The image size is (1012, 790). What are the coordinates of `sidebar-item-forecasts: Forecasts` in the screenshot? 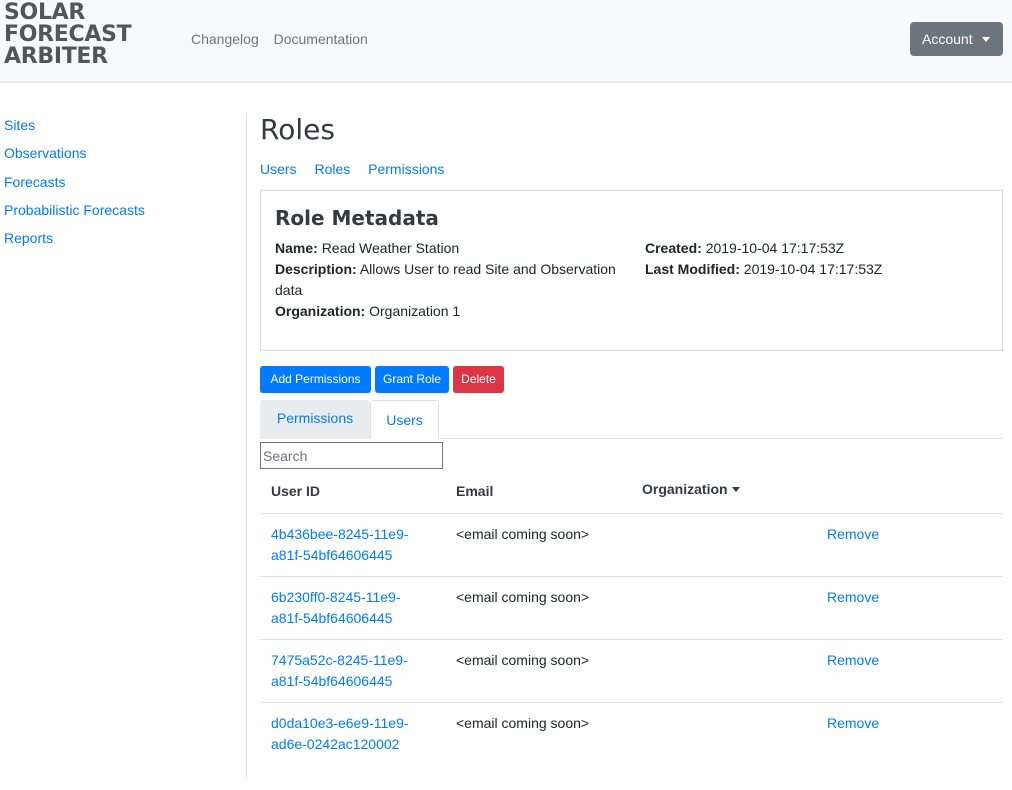 It's located at (74, 187).